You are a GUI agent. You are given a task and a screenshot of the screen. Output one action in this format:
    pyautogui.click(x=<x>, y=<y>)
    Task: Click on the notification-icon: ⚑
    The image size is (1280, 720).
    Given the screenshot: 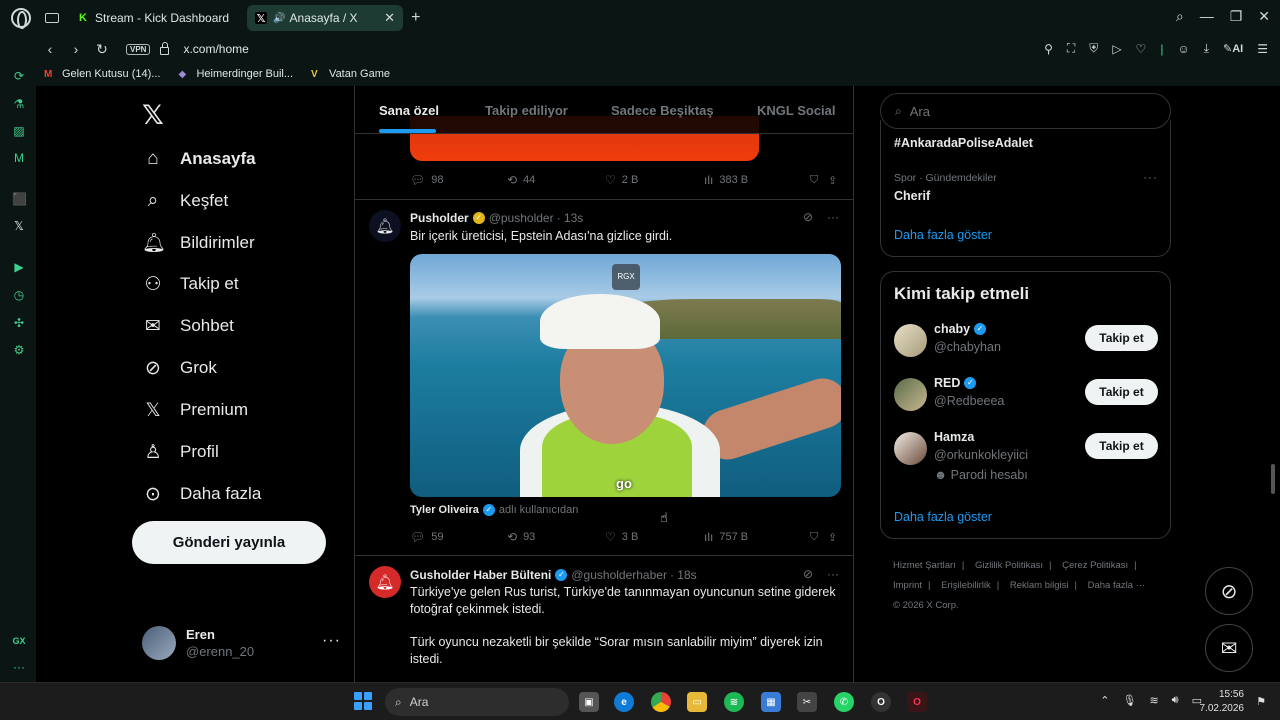 What is the action you would take?
    pyautogui.click(x=1261, y=701)
    